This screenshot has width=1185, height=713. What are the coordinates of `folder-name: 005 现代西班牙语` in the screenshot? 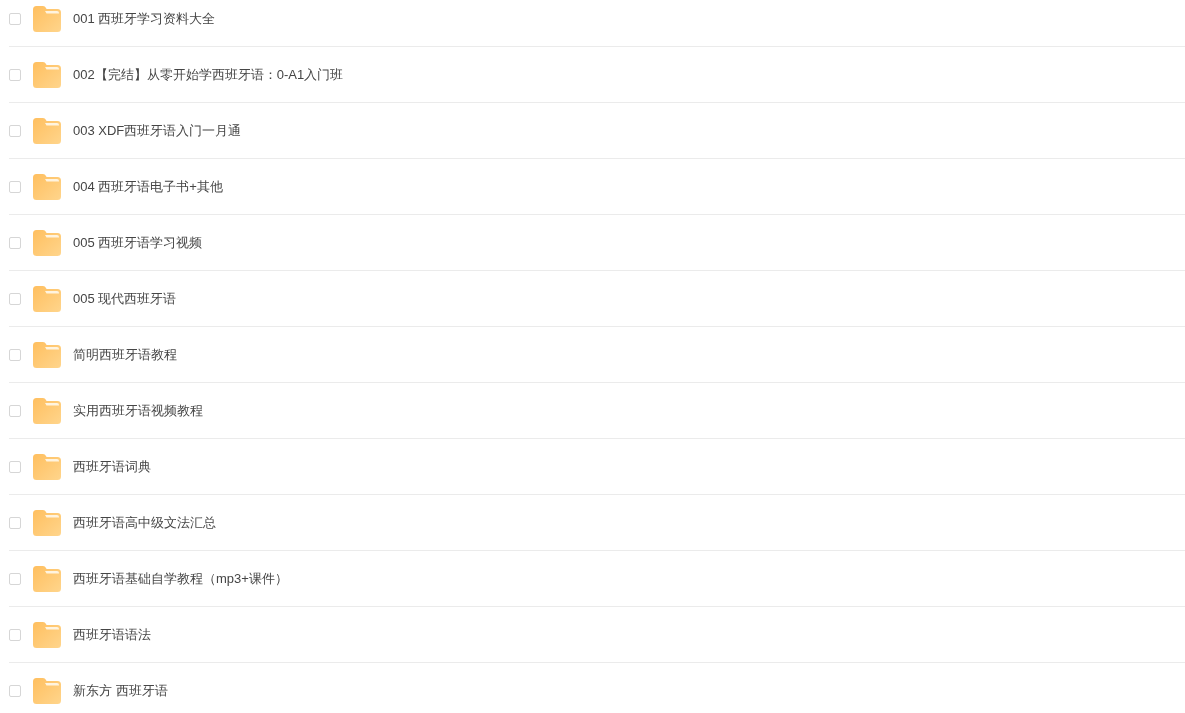 It's located at (125, 299).